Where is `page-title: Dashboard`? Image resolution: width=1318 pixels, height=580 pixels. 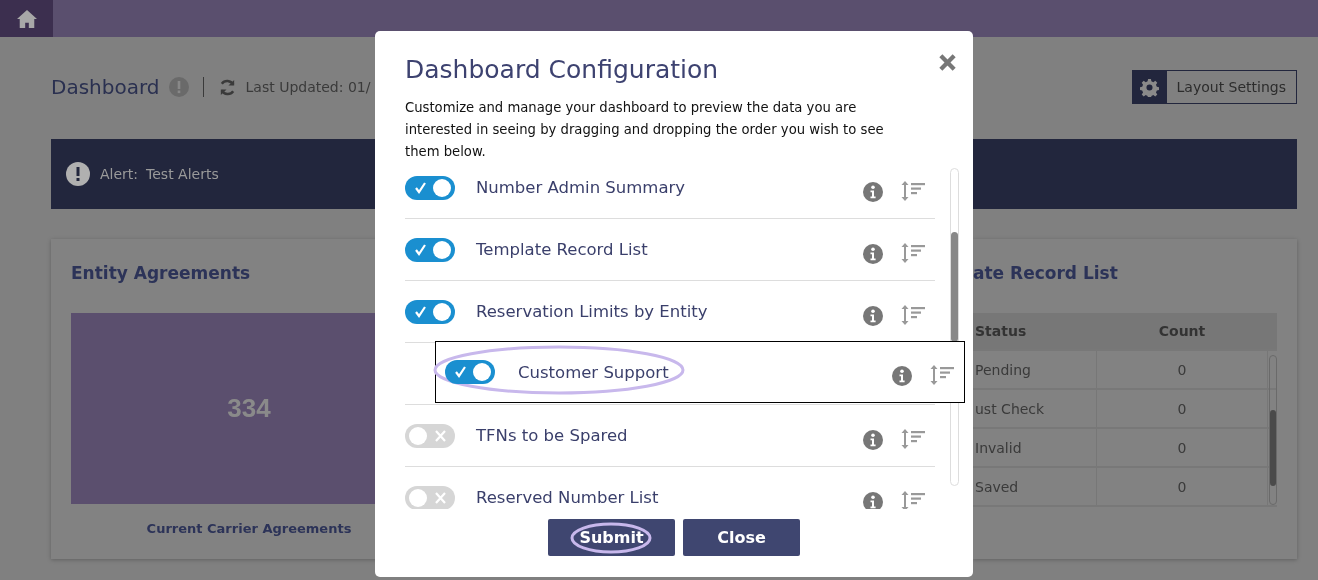
page-title: Dashboard is located at coordinates (105, 87).